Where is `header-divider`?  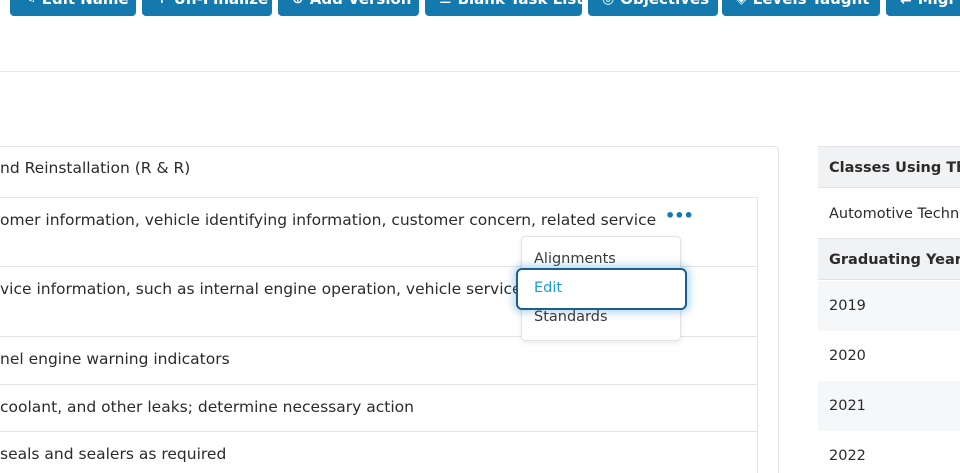
header-divider is located at coordinates (480, 71).